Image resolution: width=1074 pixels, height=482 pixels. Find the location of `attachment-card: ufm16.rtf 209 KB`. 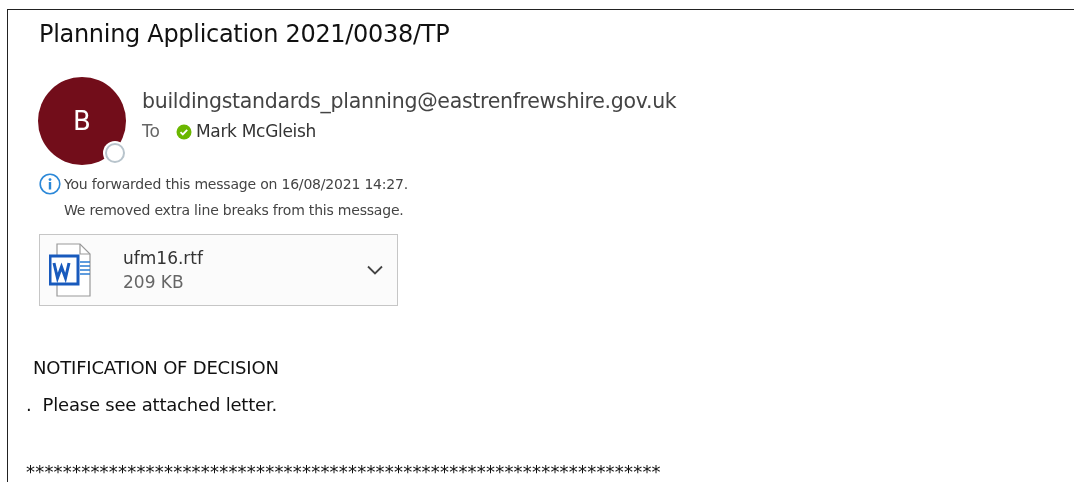

attachment-card: ufm16.rtf 209 KB is located at coordinates (218, 270).